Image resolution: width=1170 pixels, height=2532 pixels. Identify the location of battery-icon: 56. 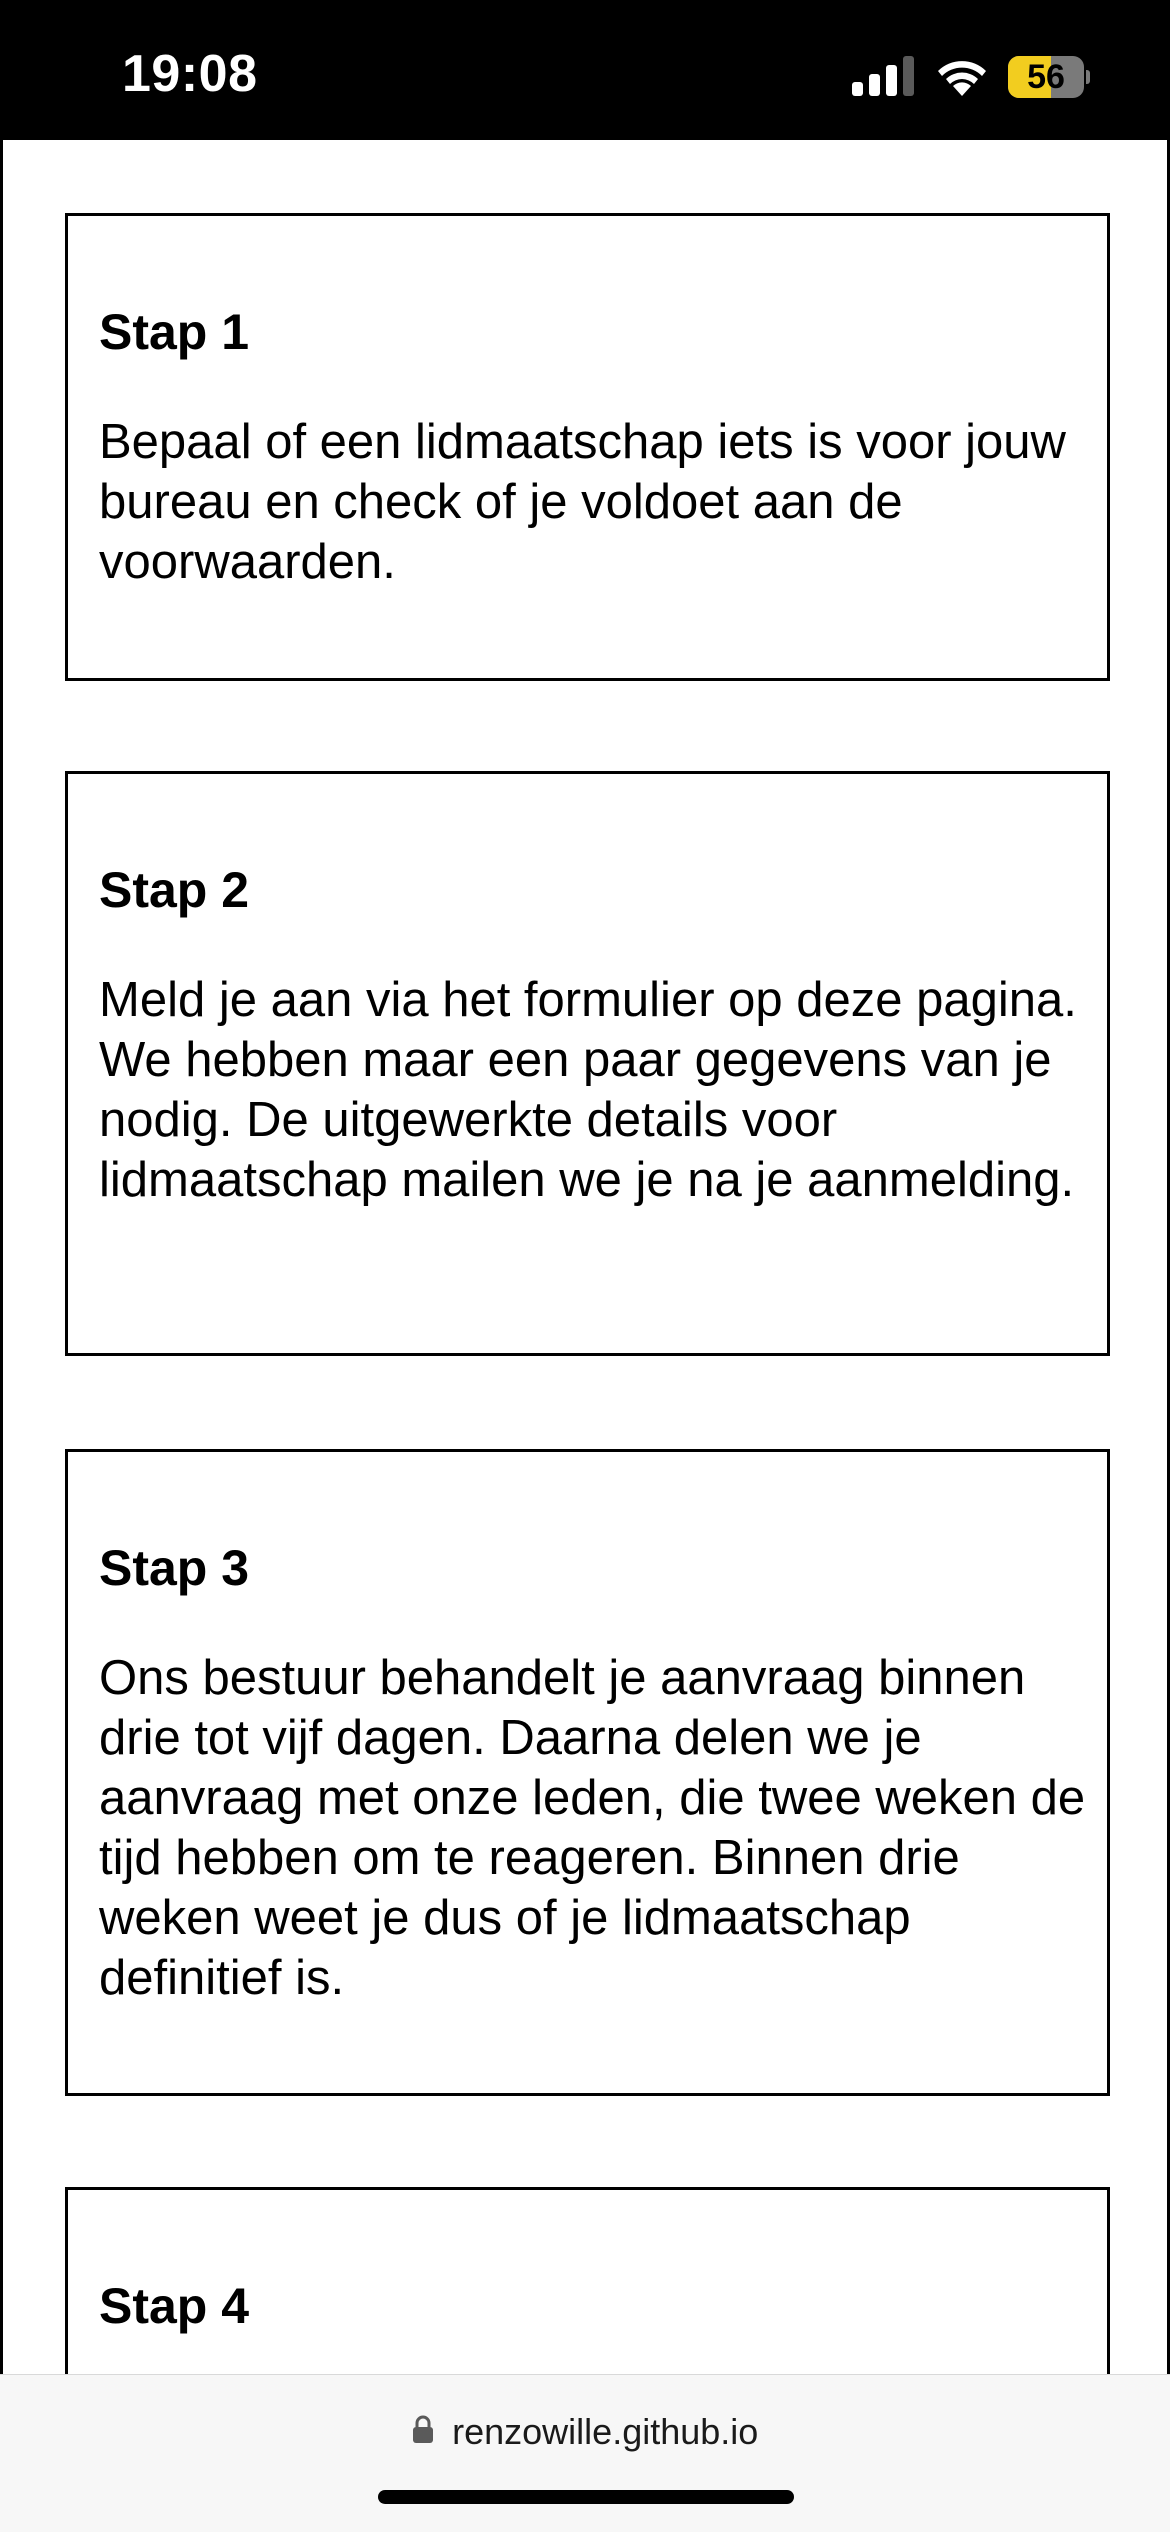
(1049, 77).